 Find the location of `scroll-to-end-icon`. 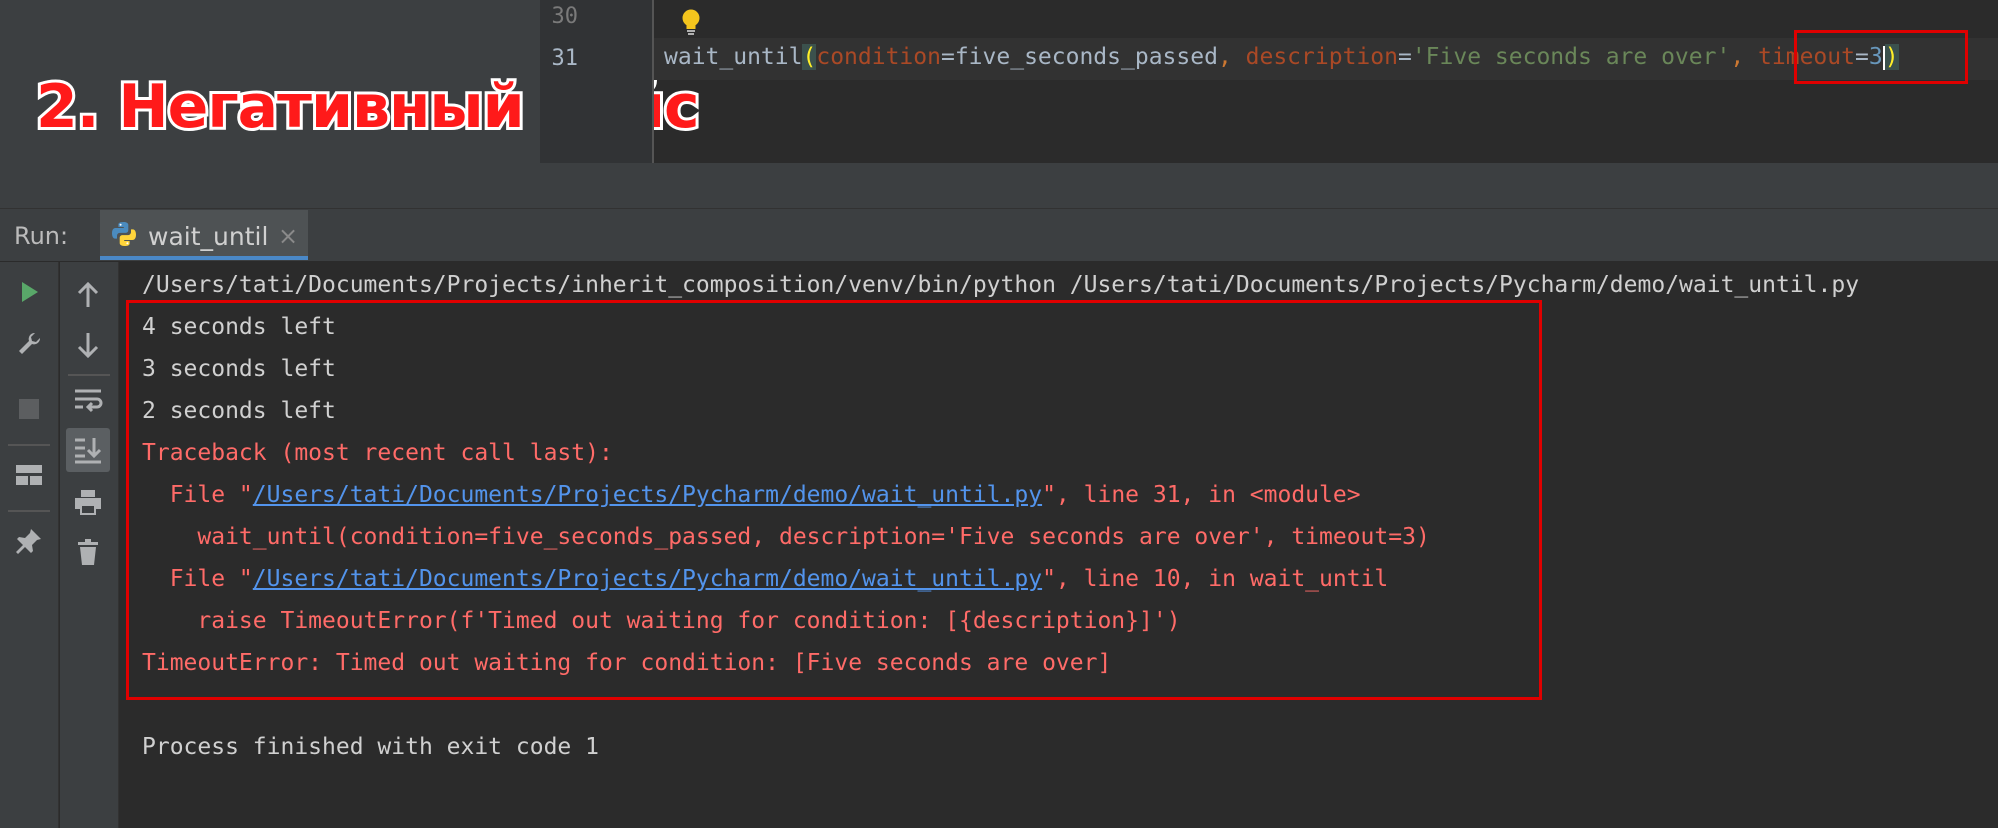

scroll-to-end-icon is located at coordinates (88, 450).